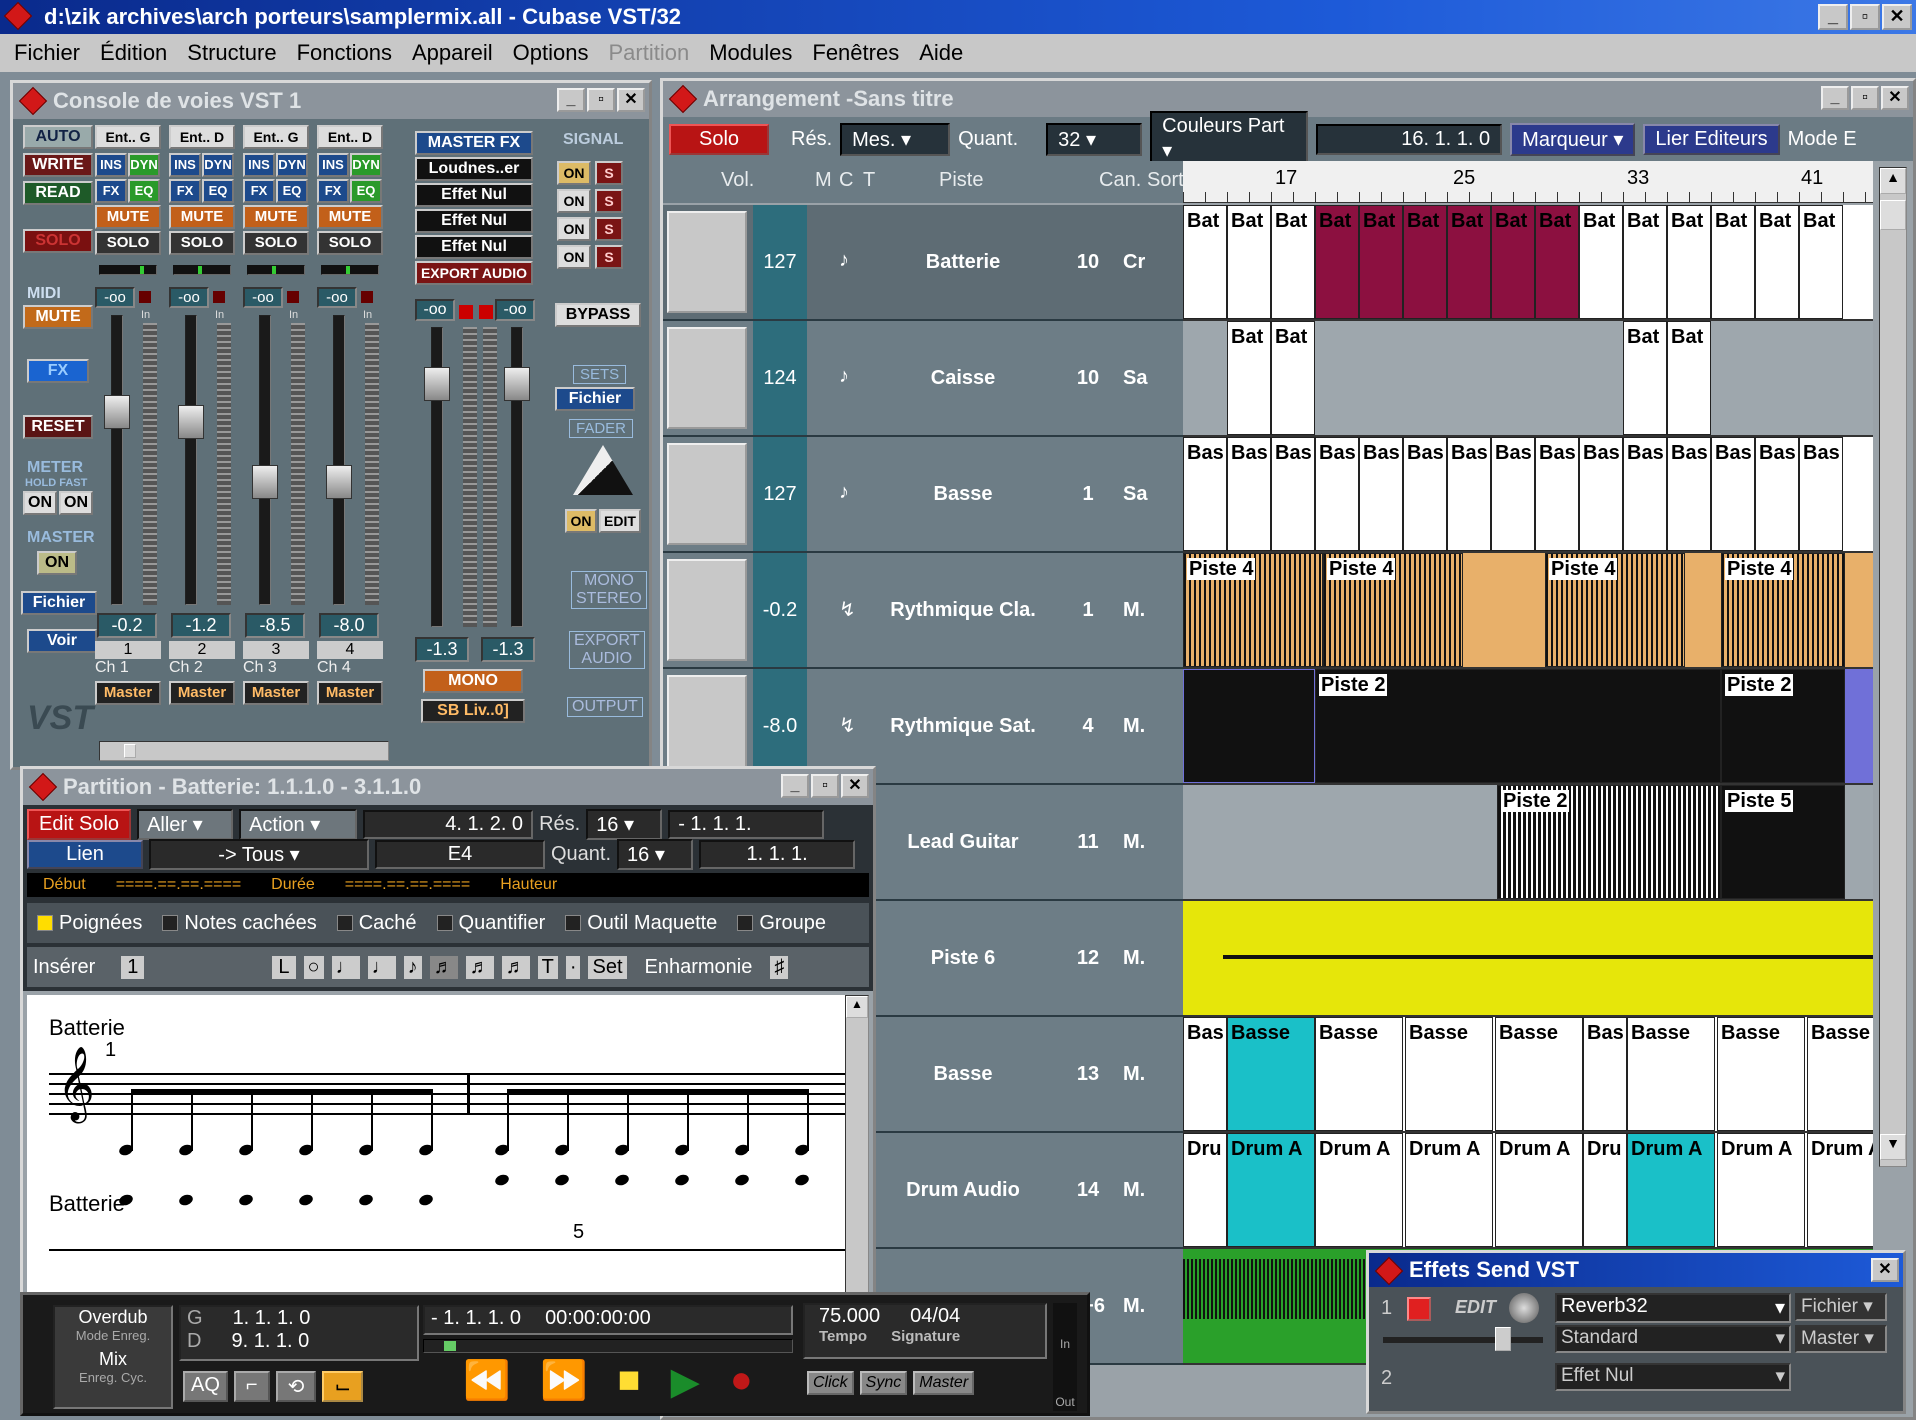 Image resolution: width=1916 pixels, height=1420 pixels. What do you see at coordinates (607, 967) in the screenshot?
I see `set-button: Set` at bounding box center [607, 967].